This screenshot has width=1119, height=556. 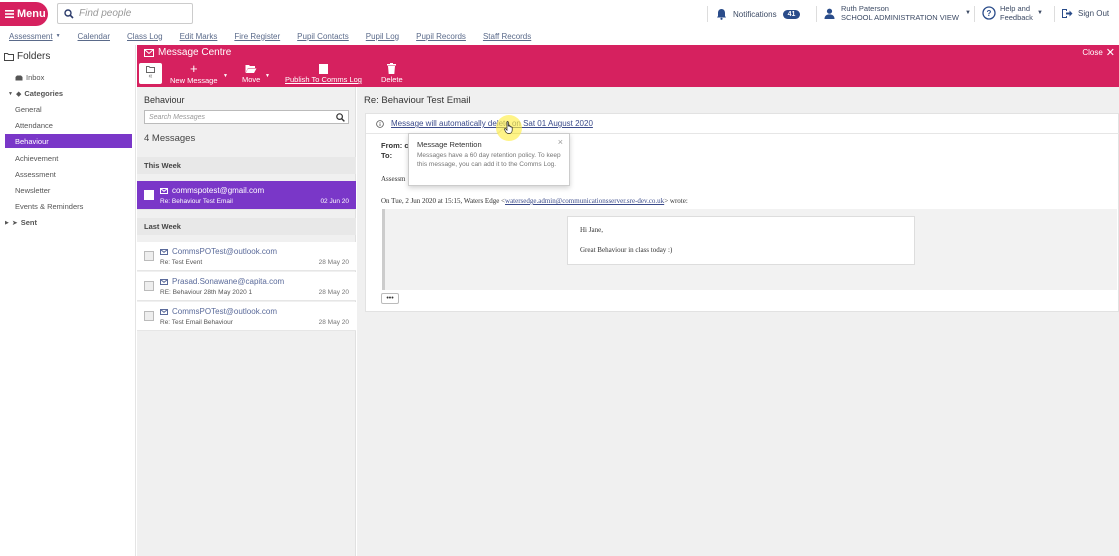 I want to click on sidebar-item-label: Behaviour, so click(x=32, y=141).